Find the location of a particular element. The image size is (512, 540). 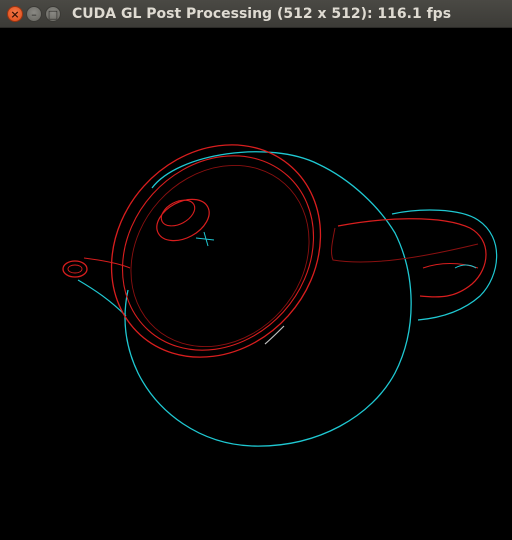

close-icon: × is located at coordinates (15, 14).